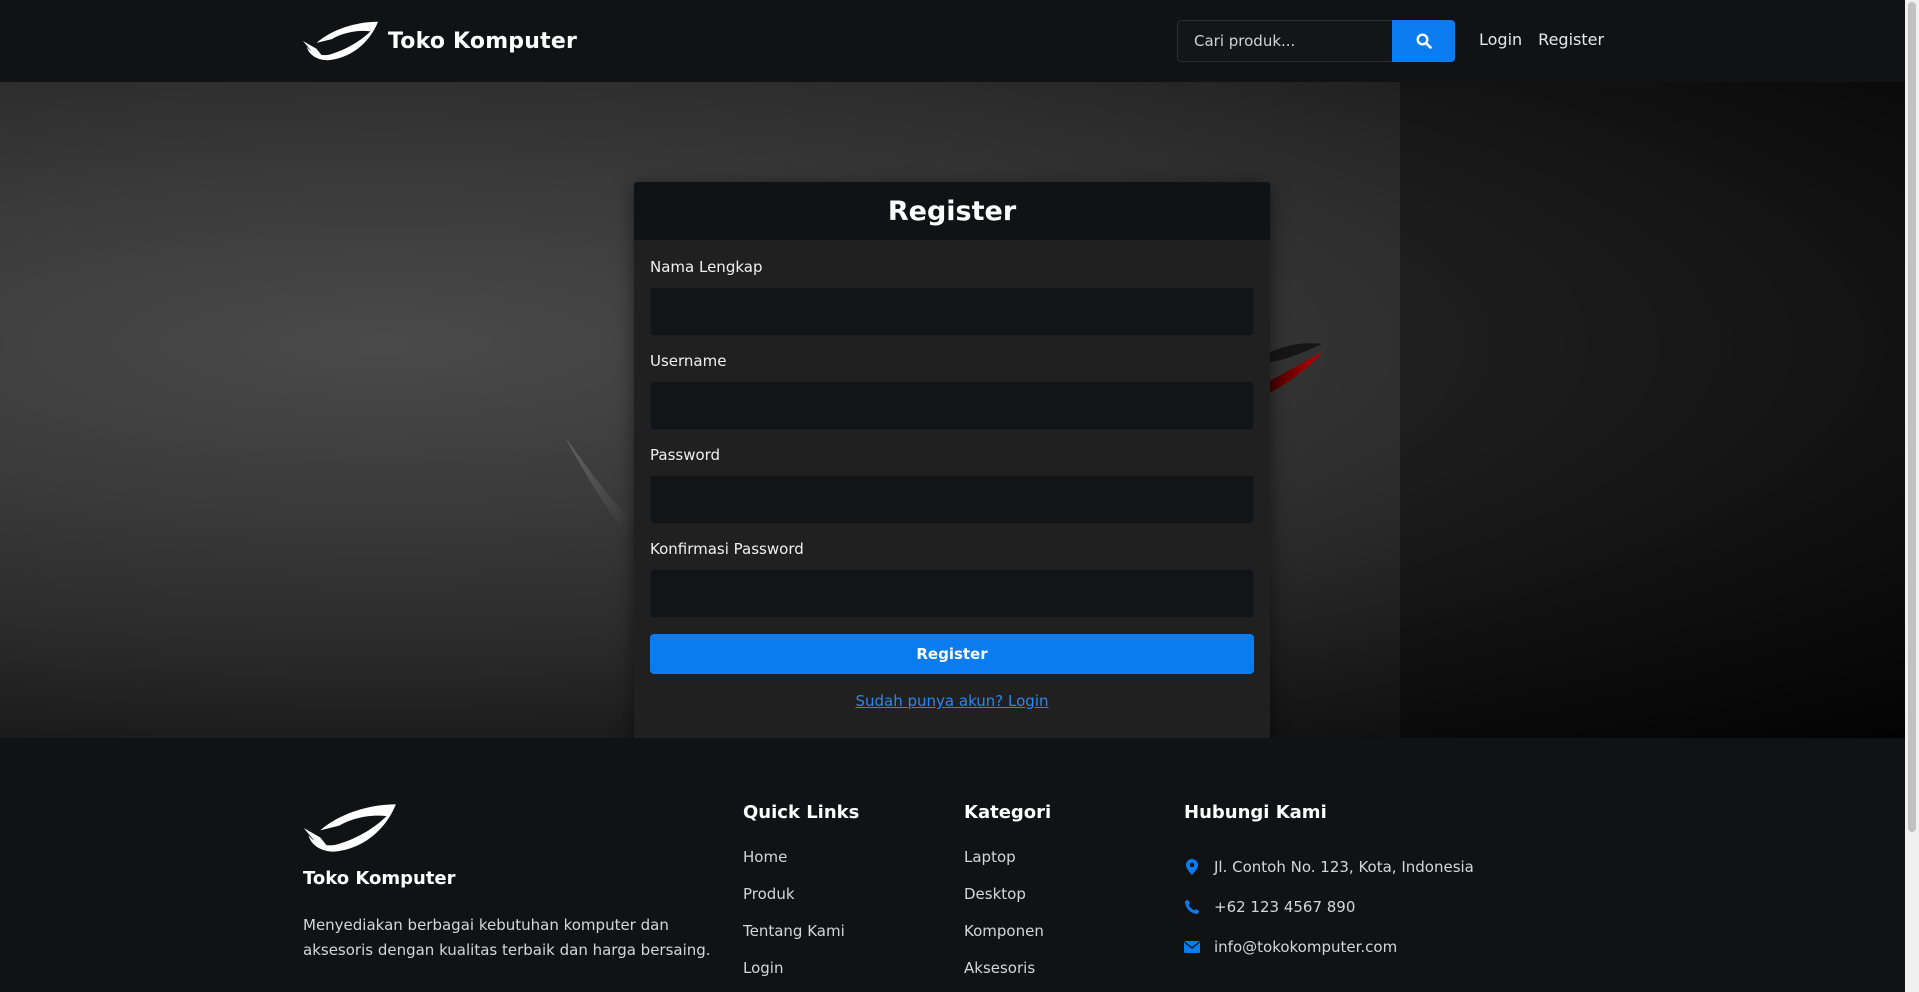  I want to click on search-form, so click(1316, 41).